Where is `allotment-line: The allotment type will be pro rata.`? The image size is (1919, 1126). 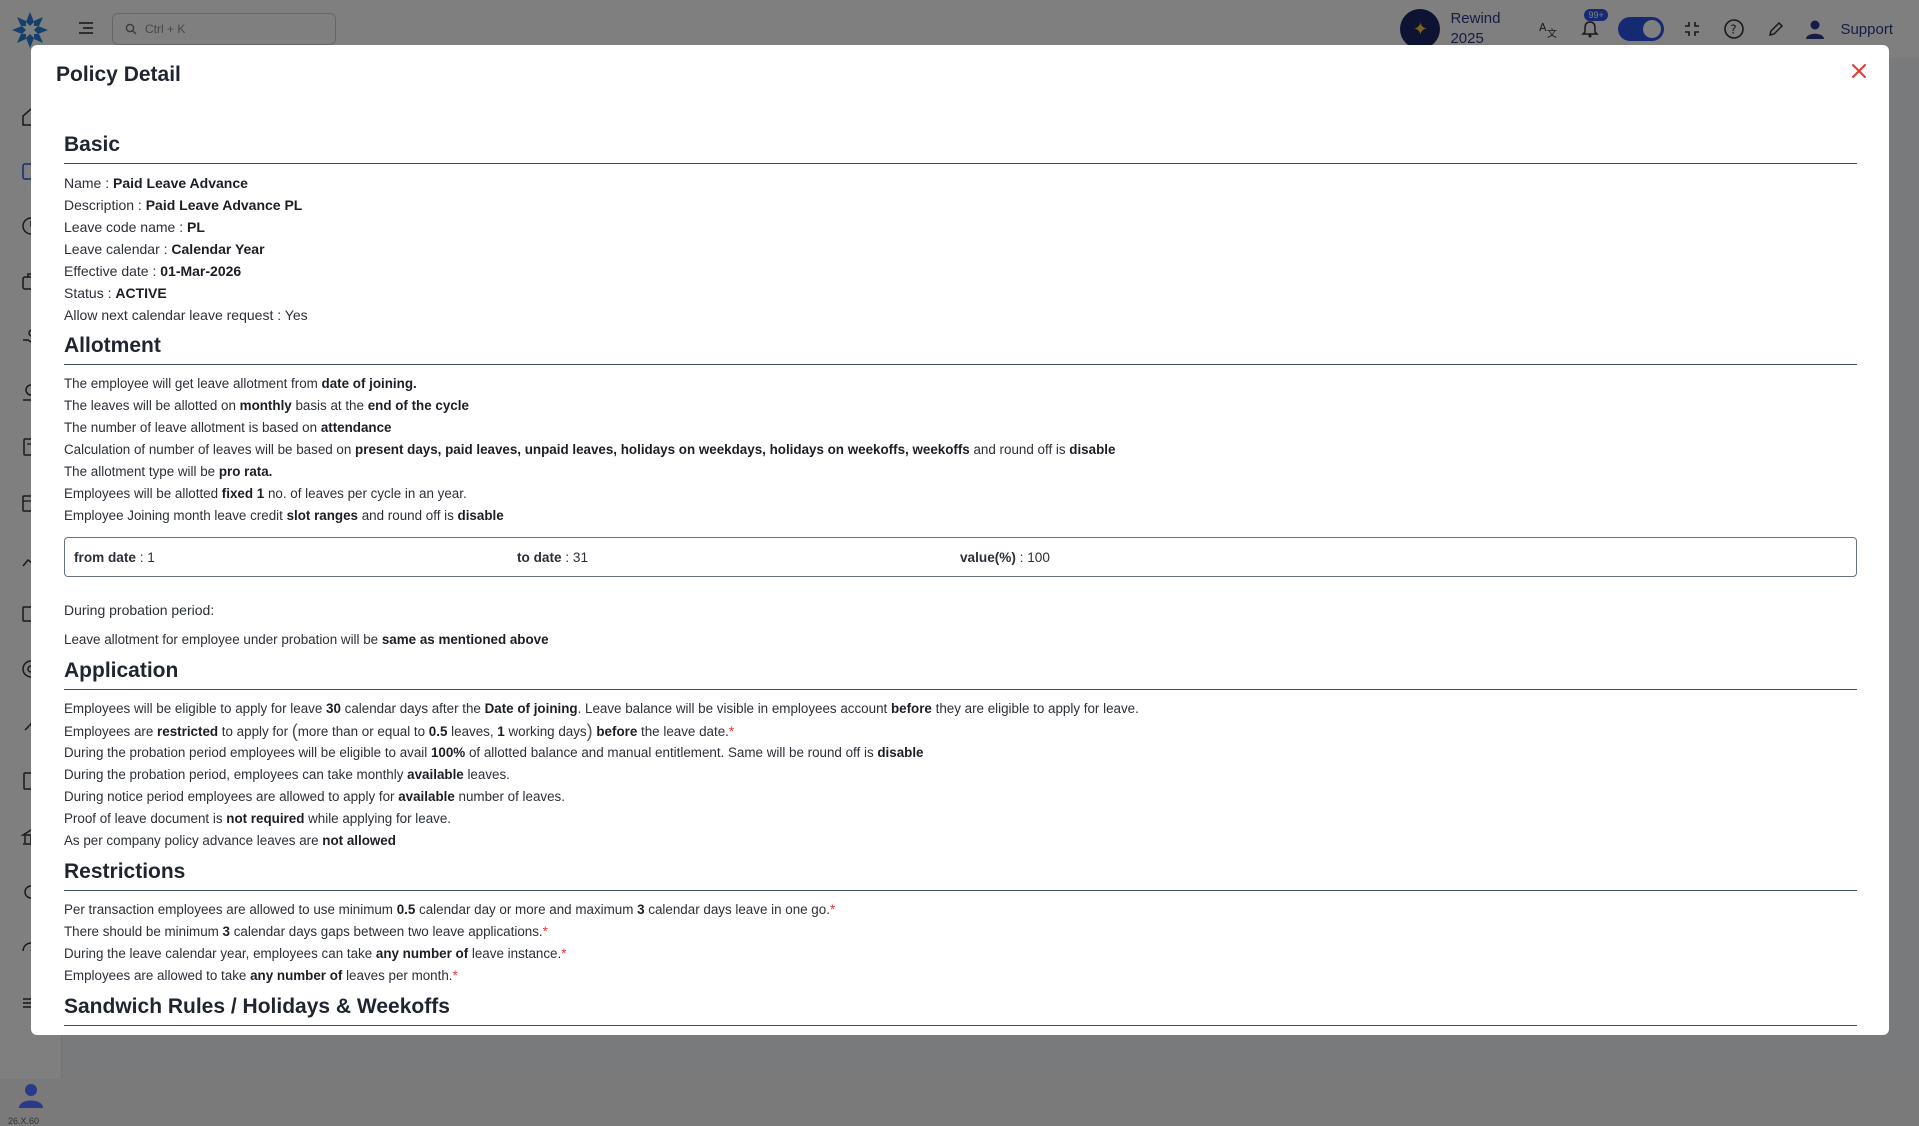 allotment-line: The allotment type will be pro rata. is located at coordinates (960, 472).